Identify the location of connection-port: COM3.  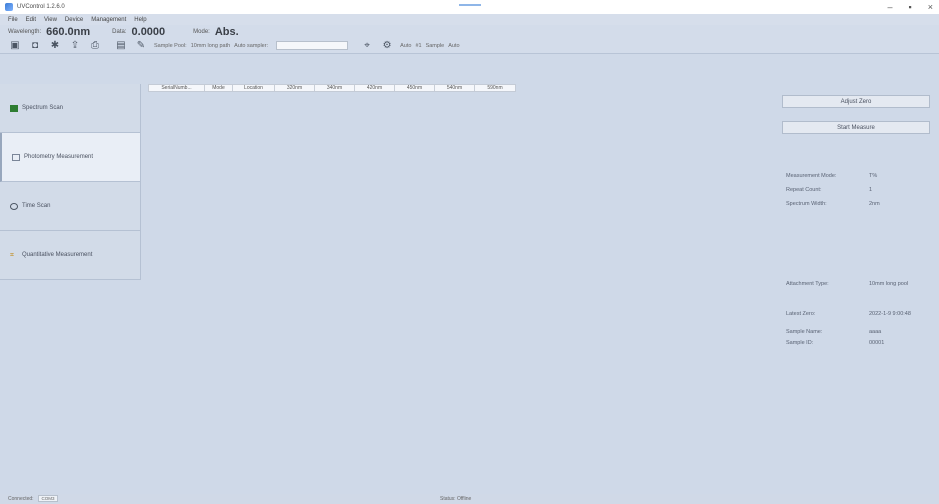
(48, 498).